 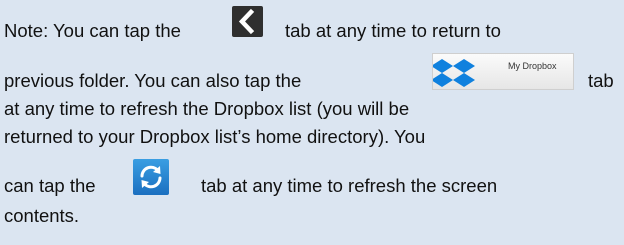 What do you see at coordinates (42, 215) in the screenshot?
I see `note-line-6: contents.` at bounding box center [42, 215].